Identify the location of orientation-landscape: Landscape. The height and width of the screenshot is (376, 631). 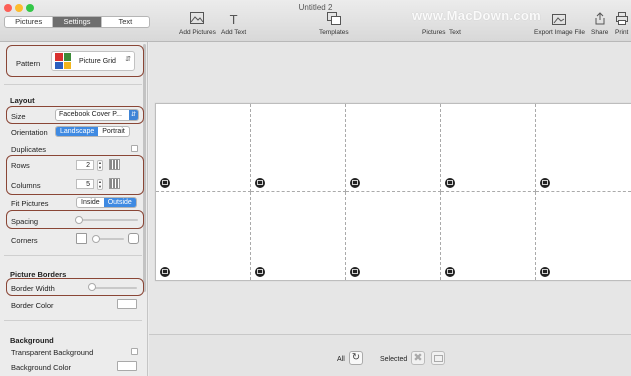
(77, 131).